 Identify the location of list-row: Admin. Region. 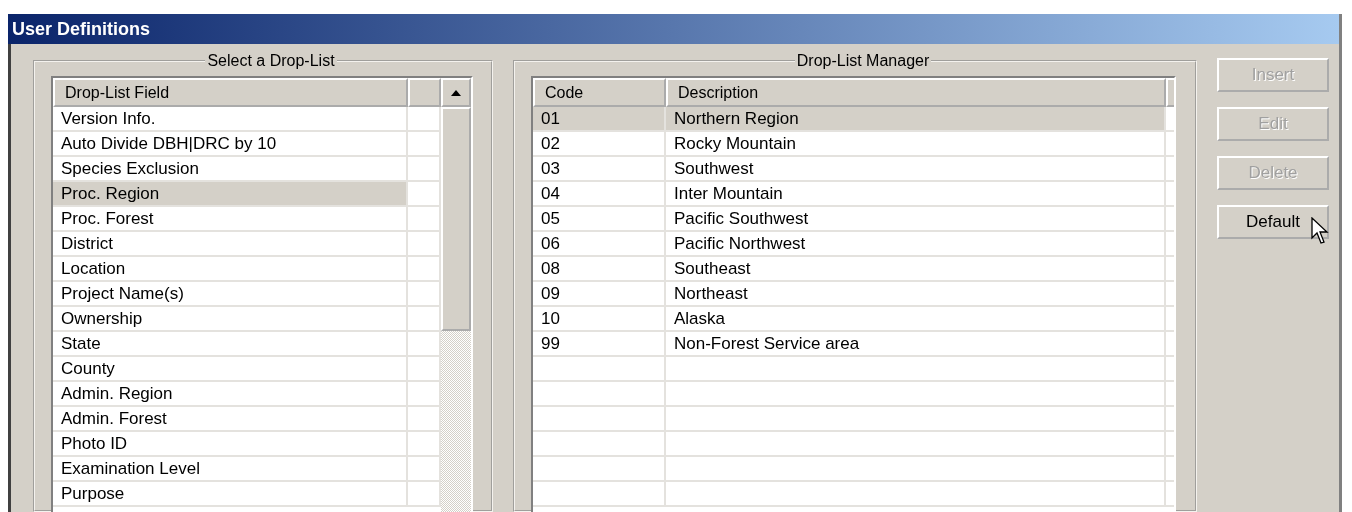
(230, 394).